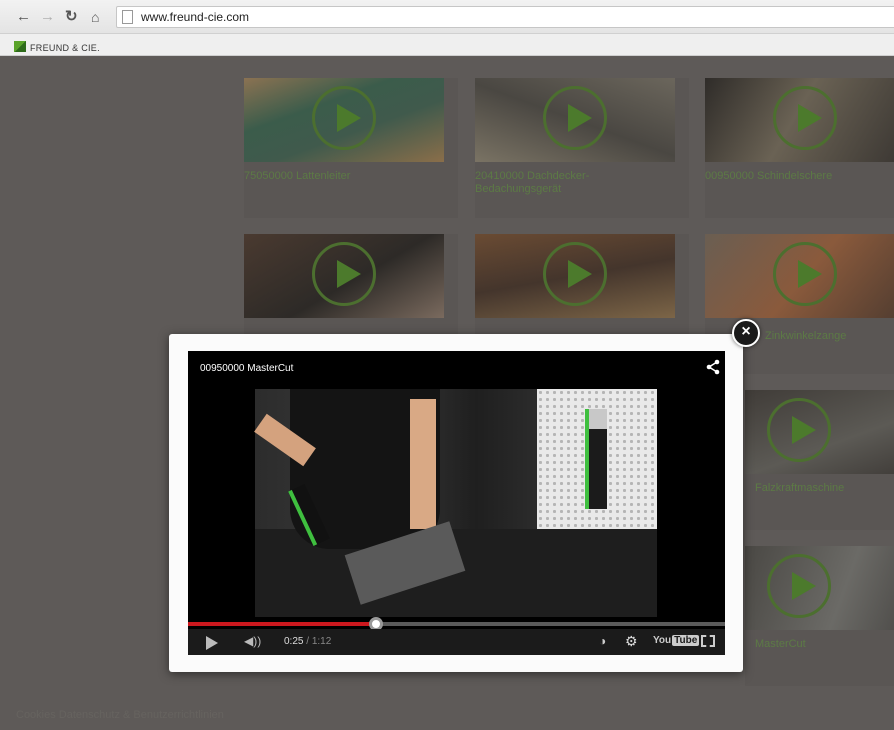  What do you see at coordinates (246, 368) in the screenshot?
I see `video-title: 00950000 MasterCut` at bounding box center [246, 368].